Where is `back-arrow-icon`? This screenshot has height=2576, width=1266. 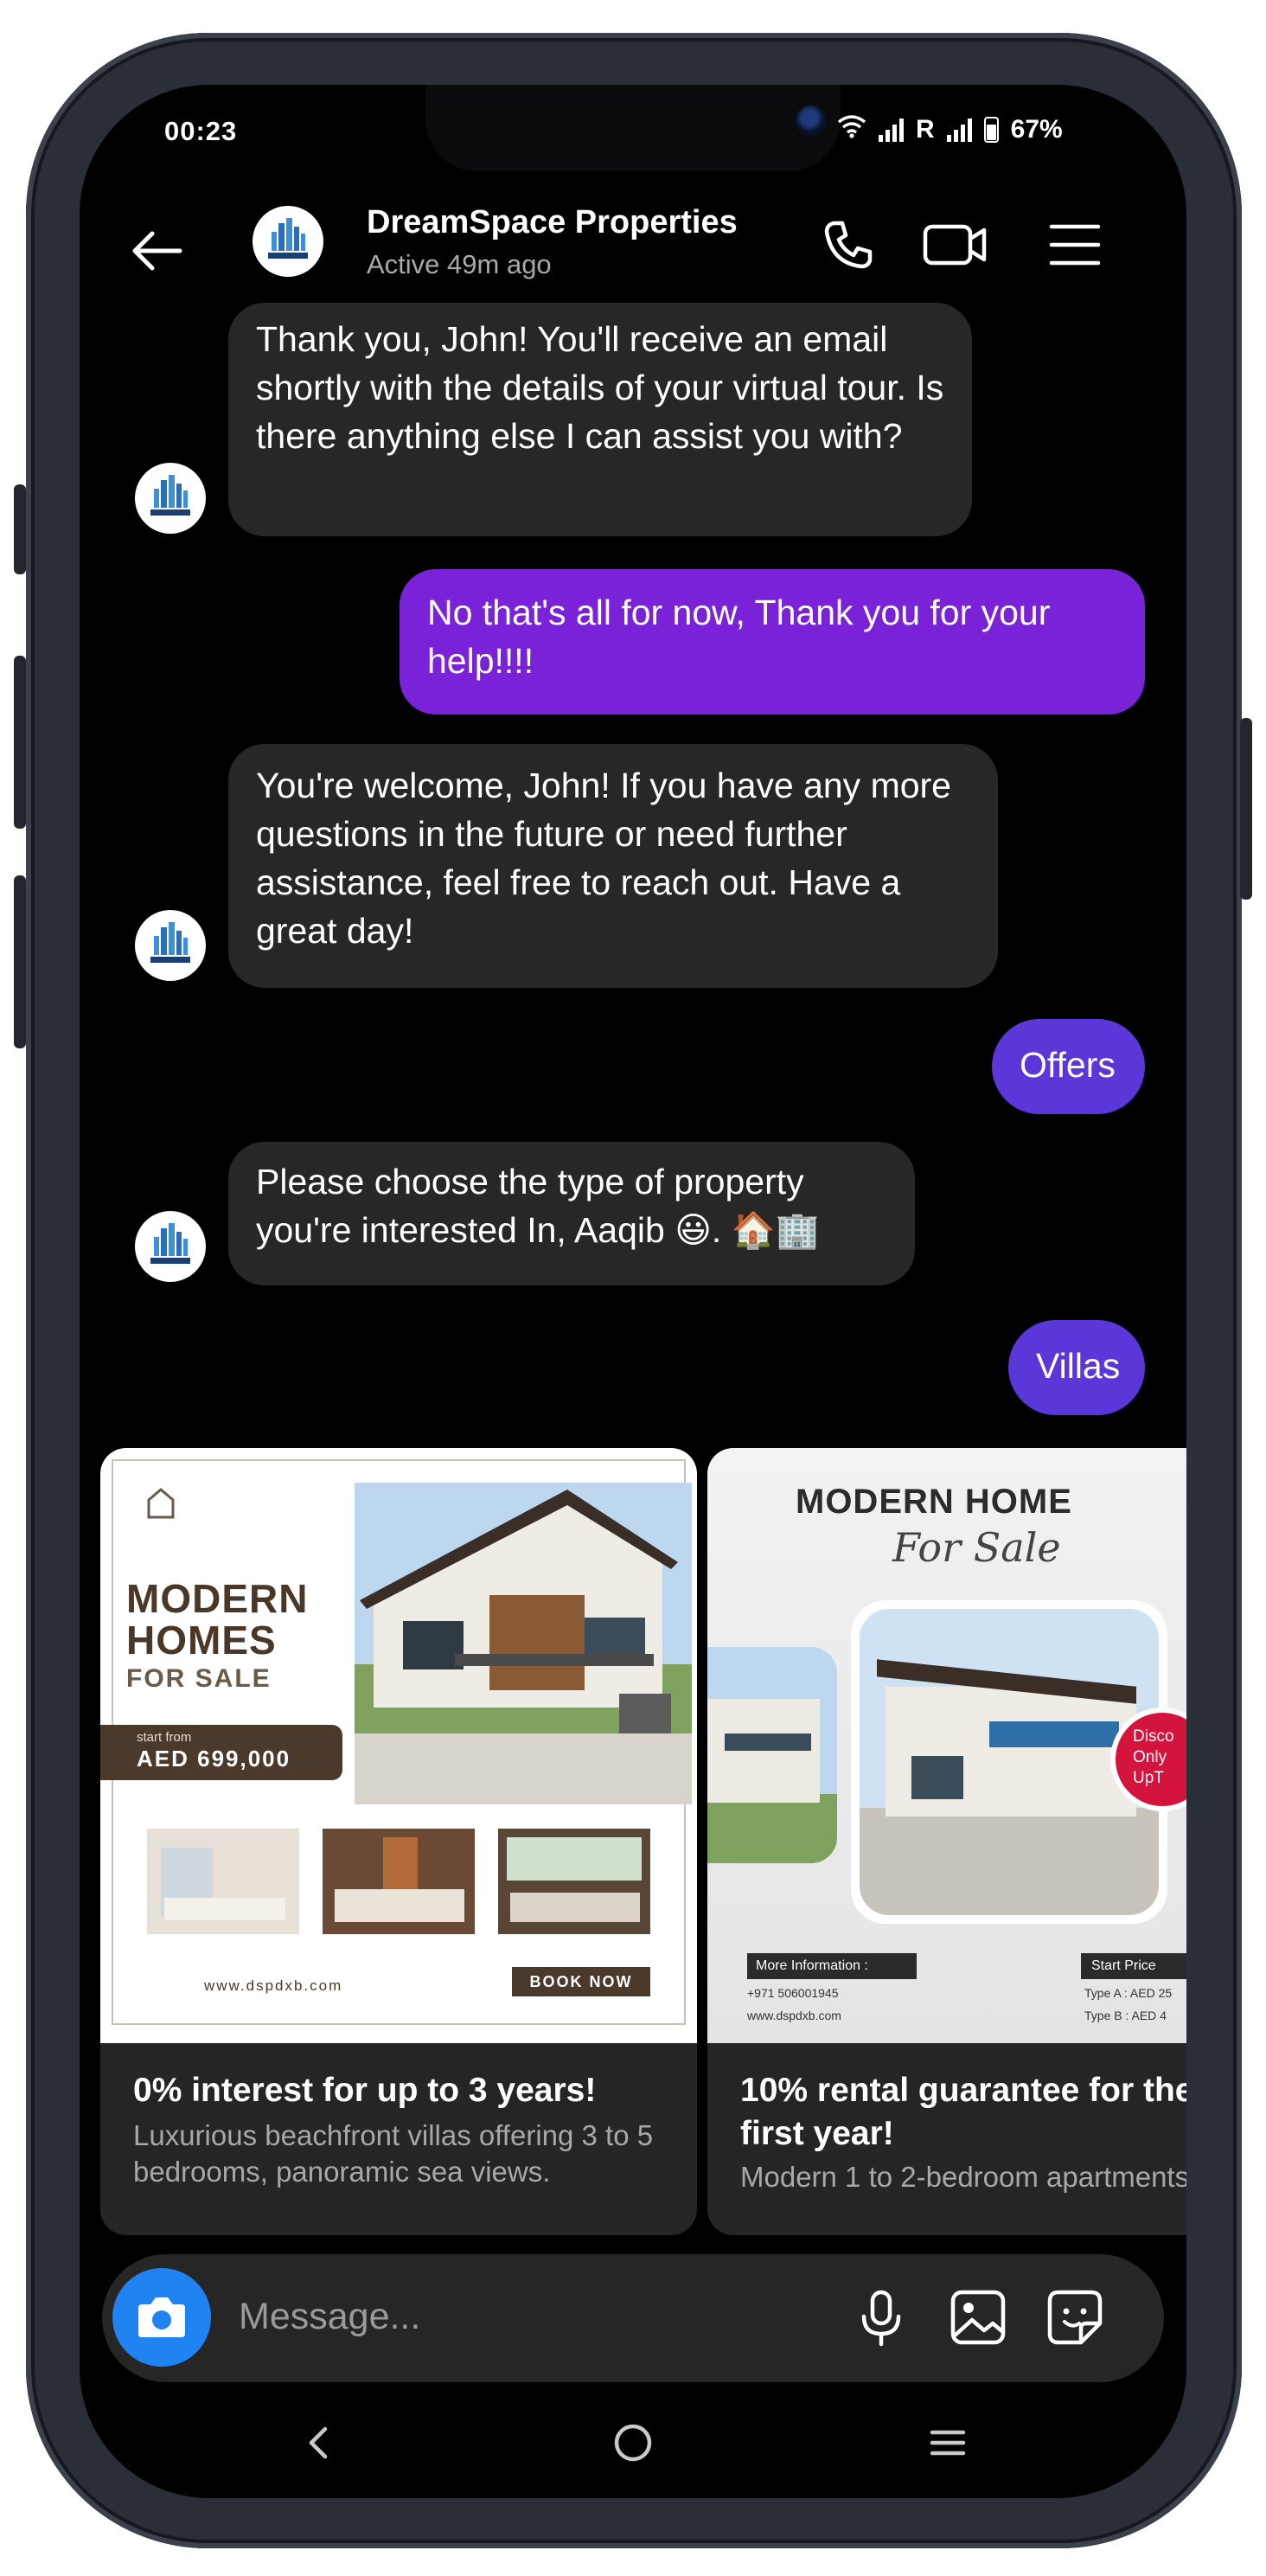 back-arrow-icon is located at coordinates (157, 251).